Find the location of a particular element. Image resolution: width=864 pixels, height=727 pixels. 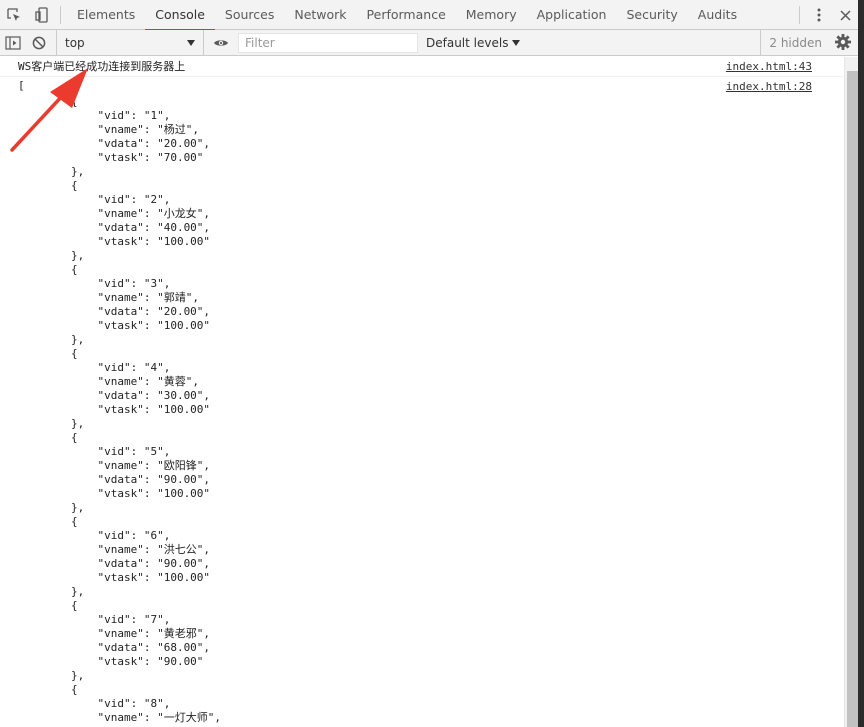

json-field-vid: "vid": "2", is located at coordinates (94, 199).